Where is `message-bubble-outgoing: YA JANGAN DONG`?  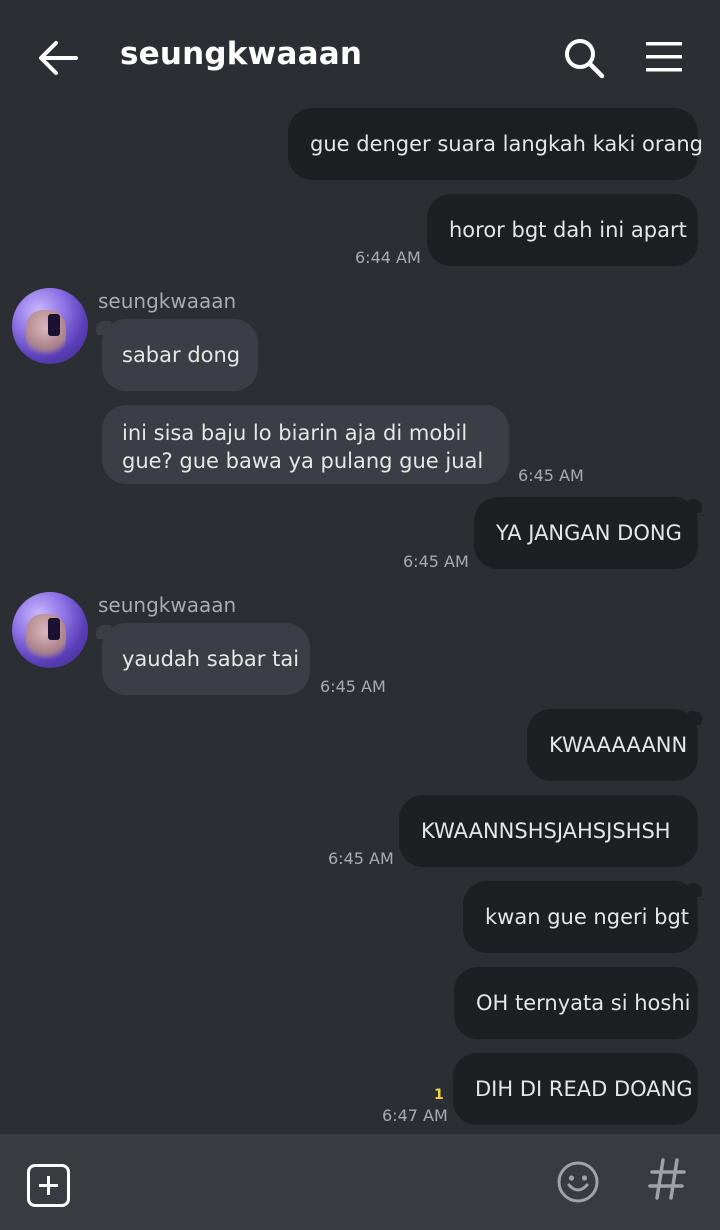
message-bubble-outgoing: YA JANGAN DONG is located at coordinates (586, 533).